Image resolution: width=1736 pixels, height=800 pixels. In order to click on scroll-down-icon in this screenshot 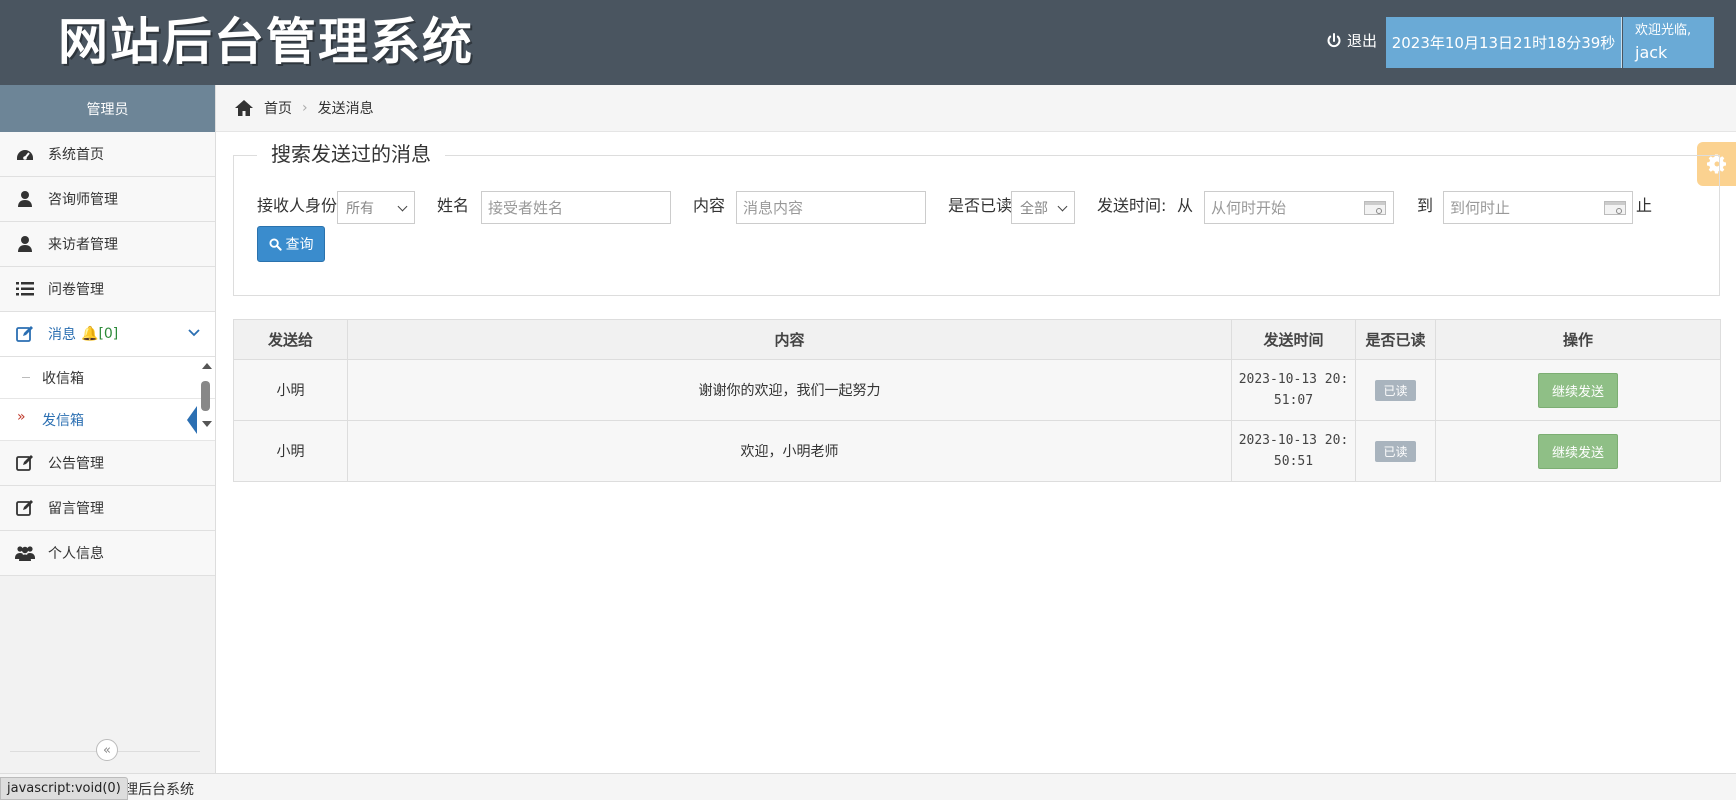, I will do `click(207, 424)`.